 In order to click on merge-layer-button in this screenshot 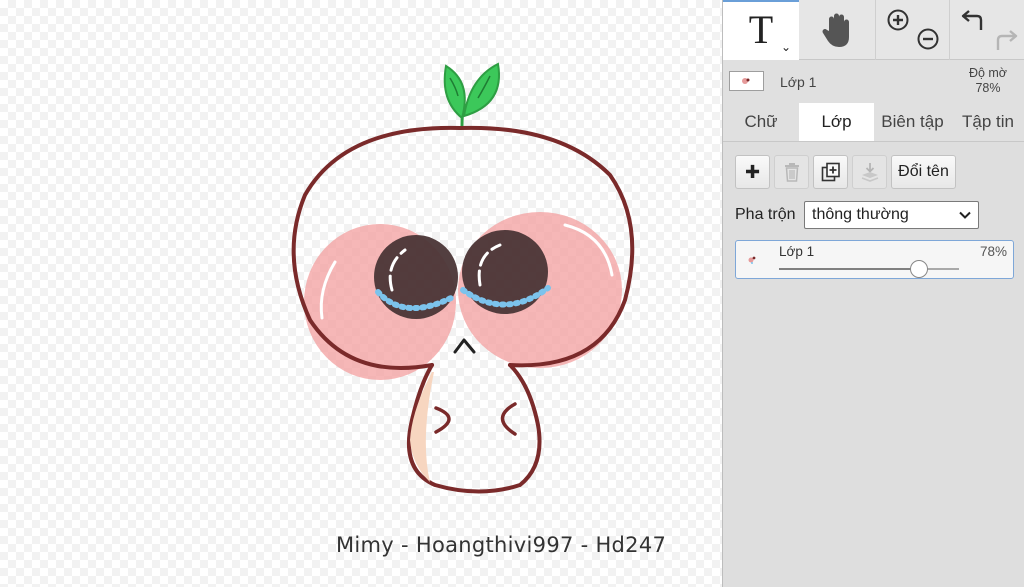, I will do `click(869, 172)`.